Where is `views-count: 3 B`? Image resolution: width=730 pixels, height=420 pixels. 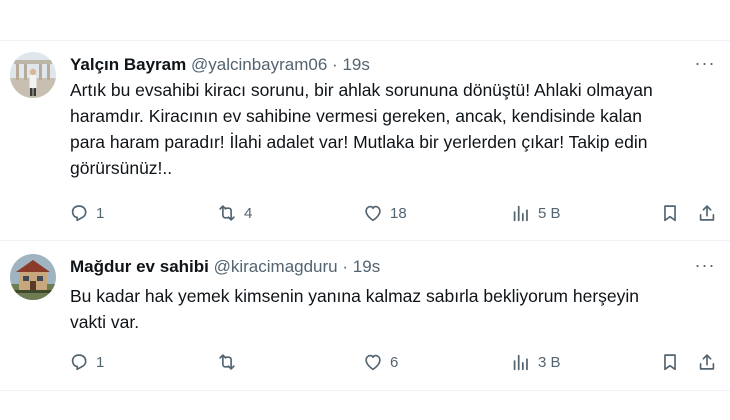
views-count: 3 B is located at coordinates (549, 362).